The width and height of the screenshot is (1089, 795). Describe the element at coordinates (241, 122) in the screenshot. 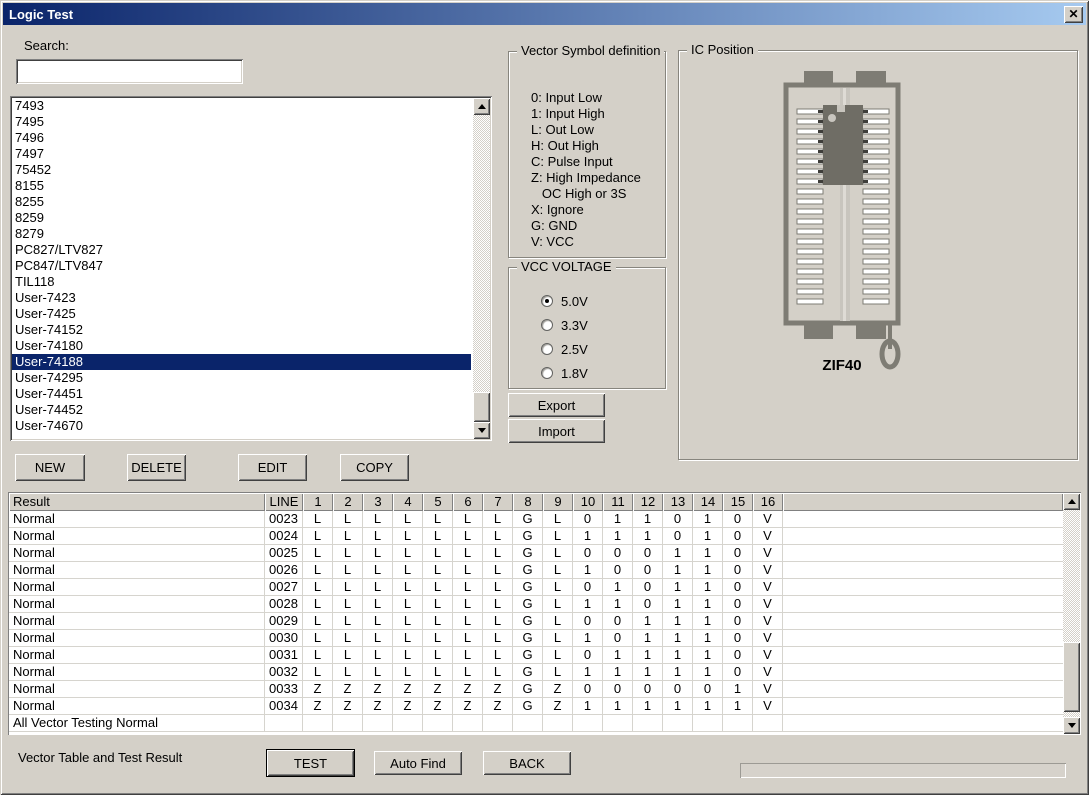

I see `list-item: 7495` at that location.